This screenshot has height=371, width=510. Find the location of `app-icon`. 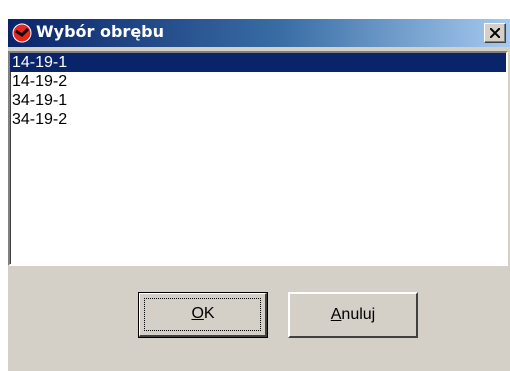

app-icon is located at coordinates (22, 33).